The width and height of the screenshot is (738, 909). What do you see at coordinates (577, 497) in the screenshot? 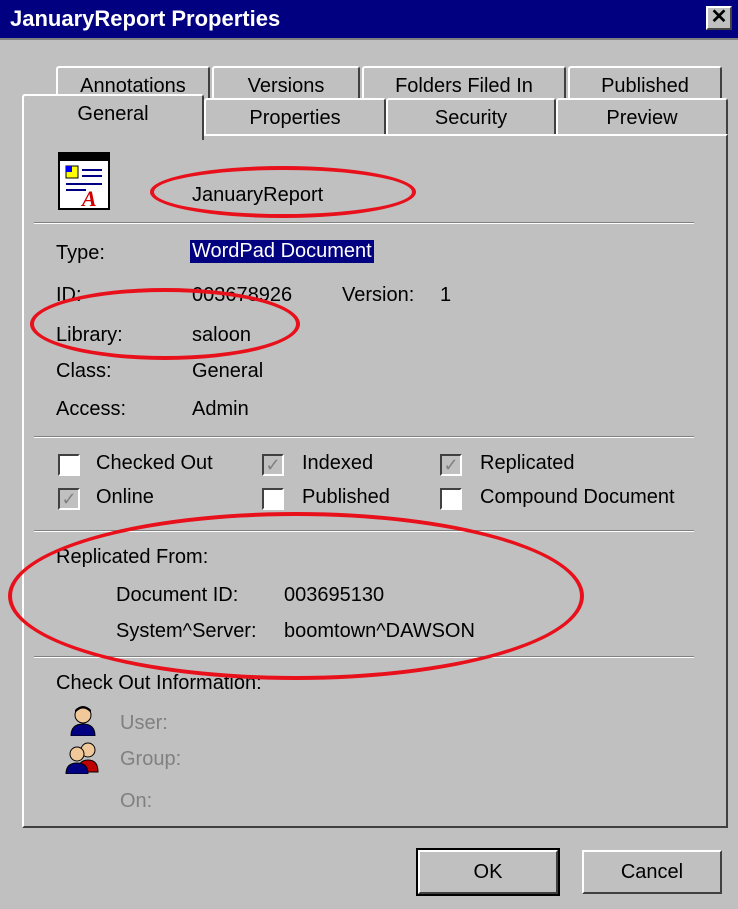
I see `compound-document-label: Compound Document` at bounding box center [577, 497].